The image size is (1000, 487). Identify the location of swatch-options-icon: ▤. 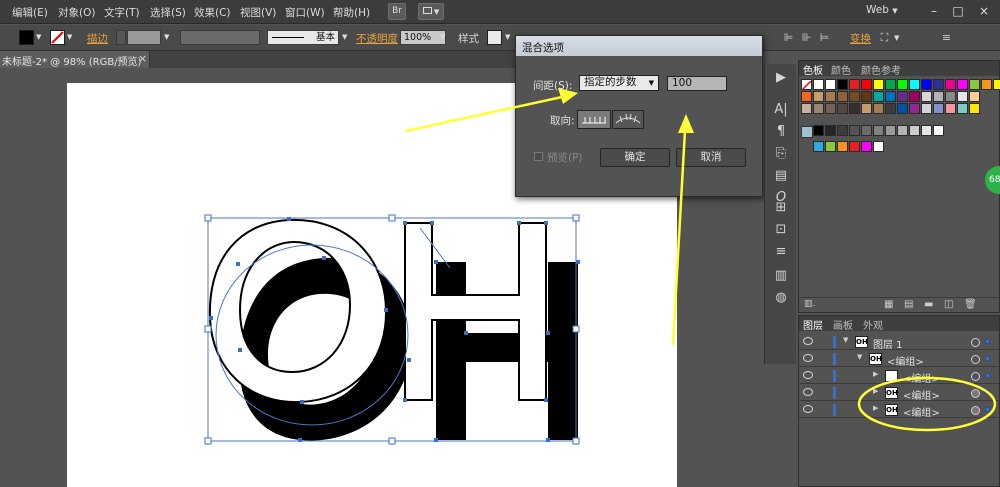
(908, 304).